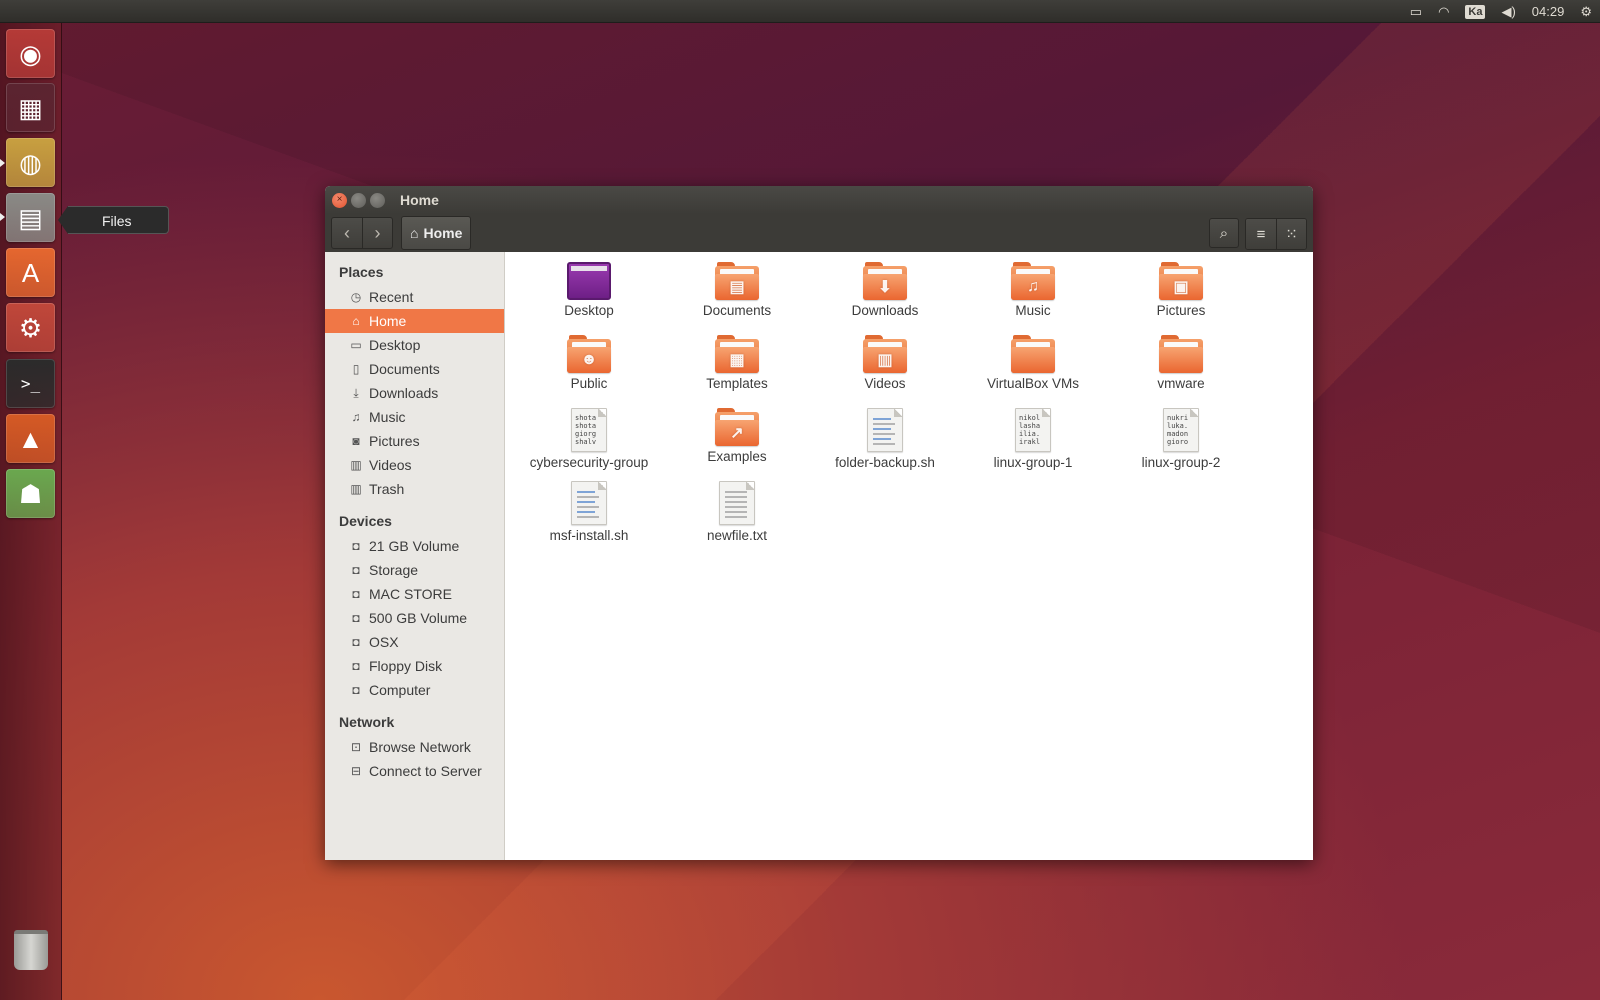 The image size is (1600, 1000). What do you see at coordinates (1475, 11) in the screenshot?
I see `keyboard-layout-indicator: Ka` at bounding box center [1475, 11].